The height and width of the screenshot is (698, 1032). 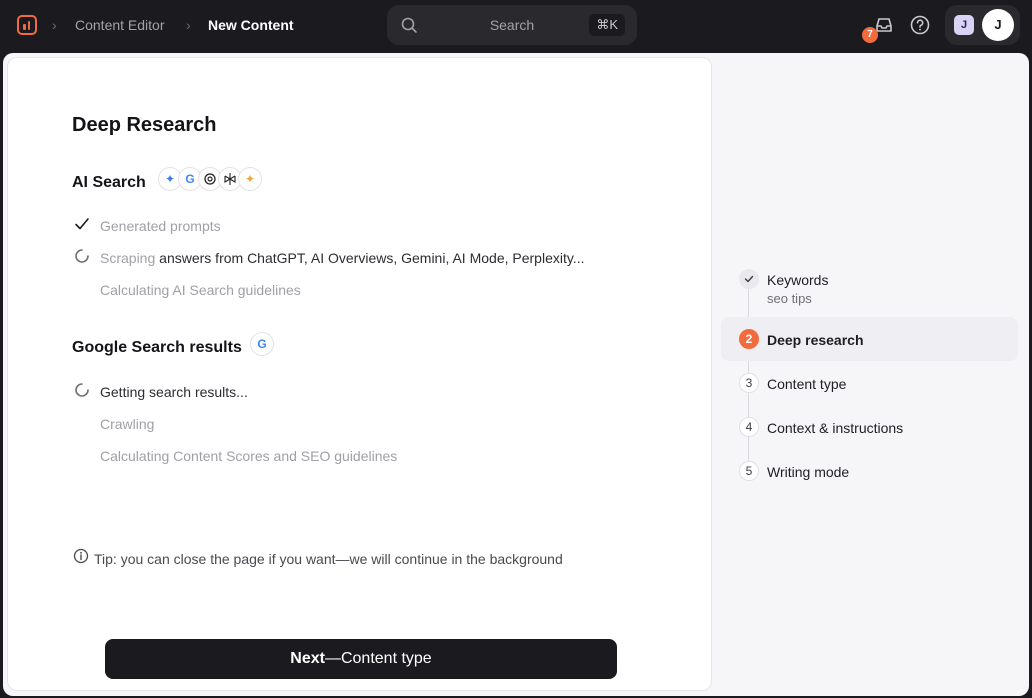 I want to click on ai-search-title: AI Search, so click(x=109, y=182).